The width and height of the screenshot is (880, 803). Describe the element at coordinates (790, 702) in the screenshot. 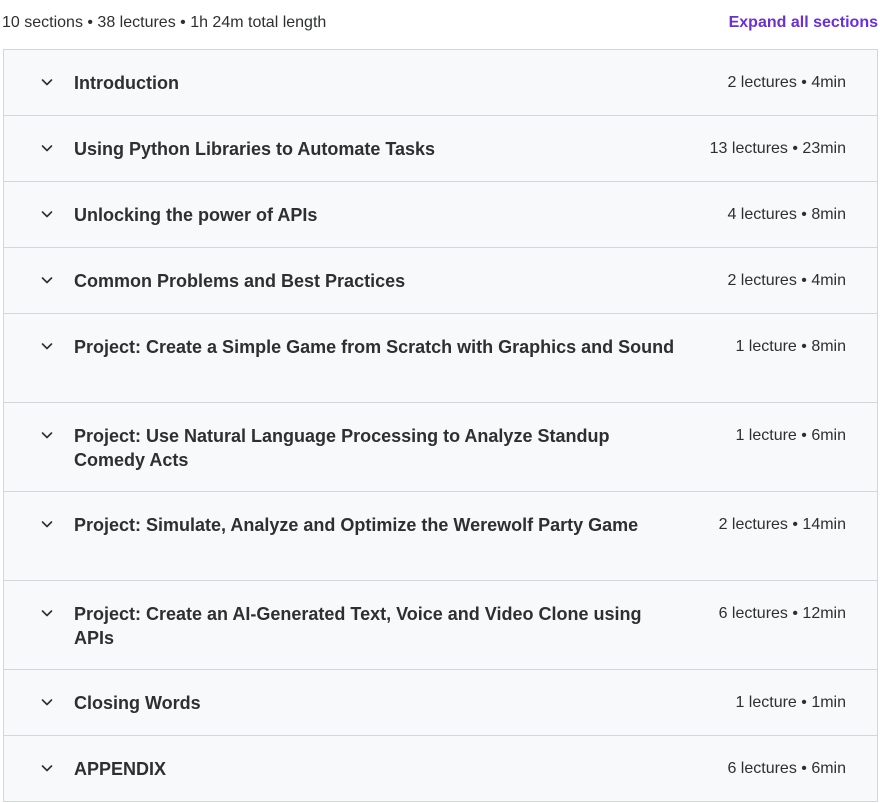

I see `section-meta: 1 lecture • 1min` at that location.